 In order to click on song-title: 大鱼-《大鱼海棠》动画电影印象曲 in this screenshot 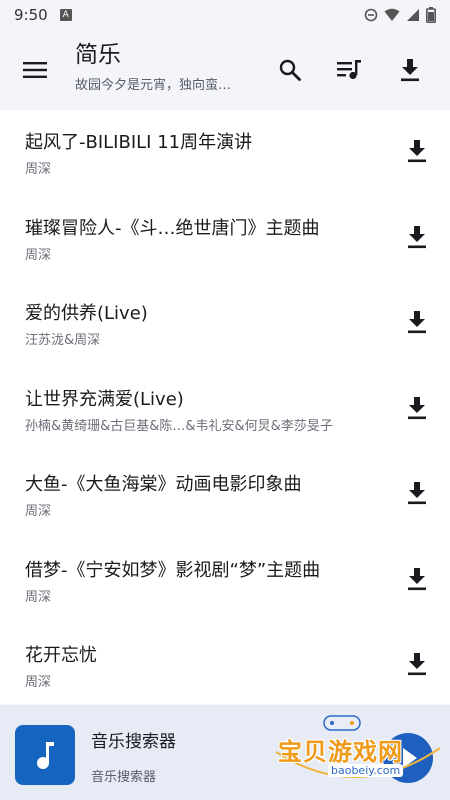, I will do `click(163, 484)`.